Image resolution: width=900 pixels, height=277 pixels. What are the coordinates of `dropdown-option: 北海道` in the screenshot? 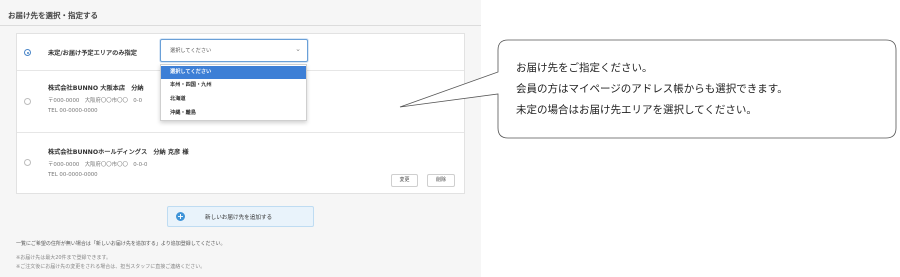 It's located at (233, 99).